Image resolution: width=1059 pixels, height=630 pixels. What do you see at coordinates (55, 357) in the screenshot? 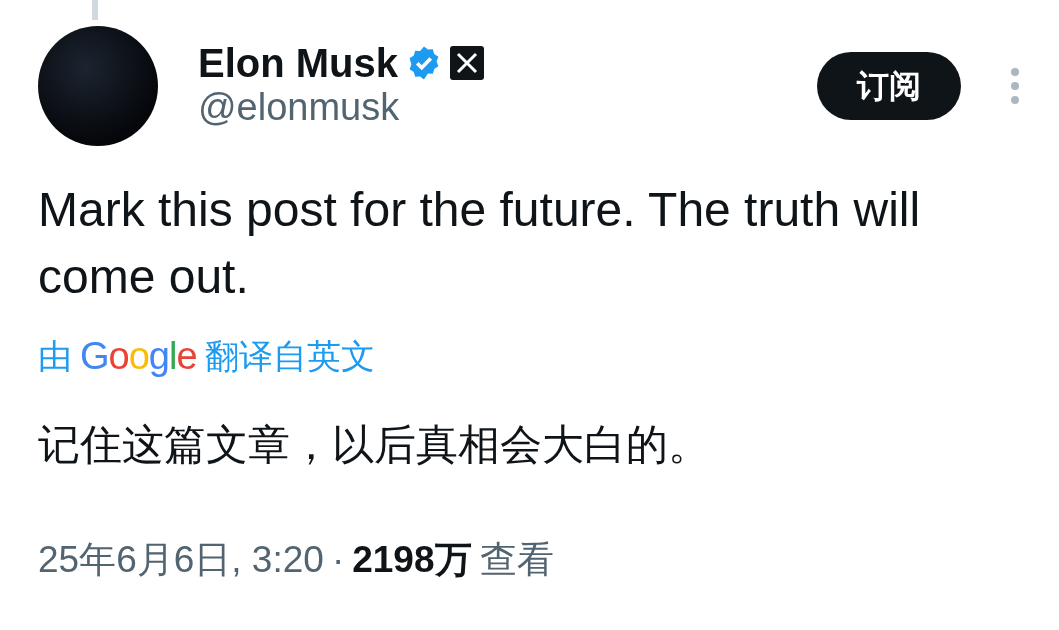
I see `translation-prefix: 由` at bounding box center [55, 357].